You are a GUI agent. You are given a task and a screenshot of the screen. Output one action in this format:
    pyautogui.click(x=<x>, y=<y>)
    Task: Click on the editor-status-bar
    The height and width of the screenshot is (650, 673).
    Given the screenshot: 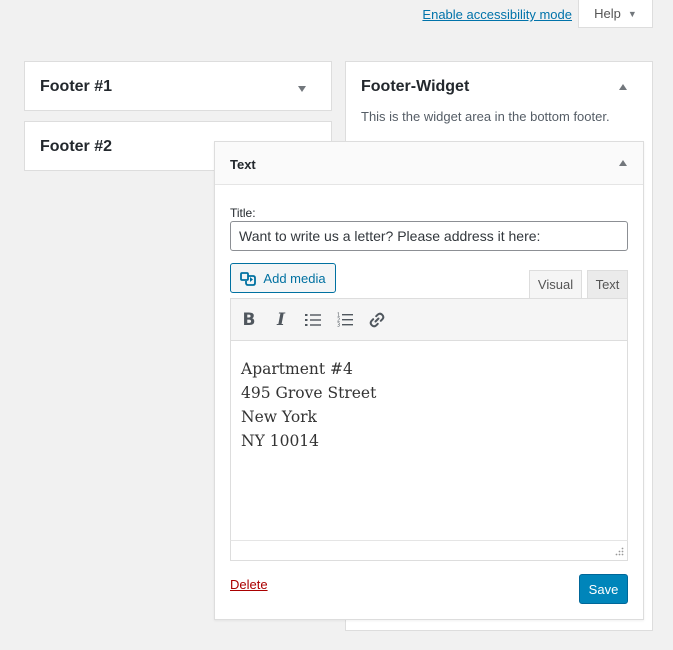 What is the action you would take?
    pyautogui.click(x=429, y=550)
    